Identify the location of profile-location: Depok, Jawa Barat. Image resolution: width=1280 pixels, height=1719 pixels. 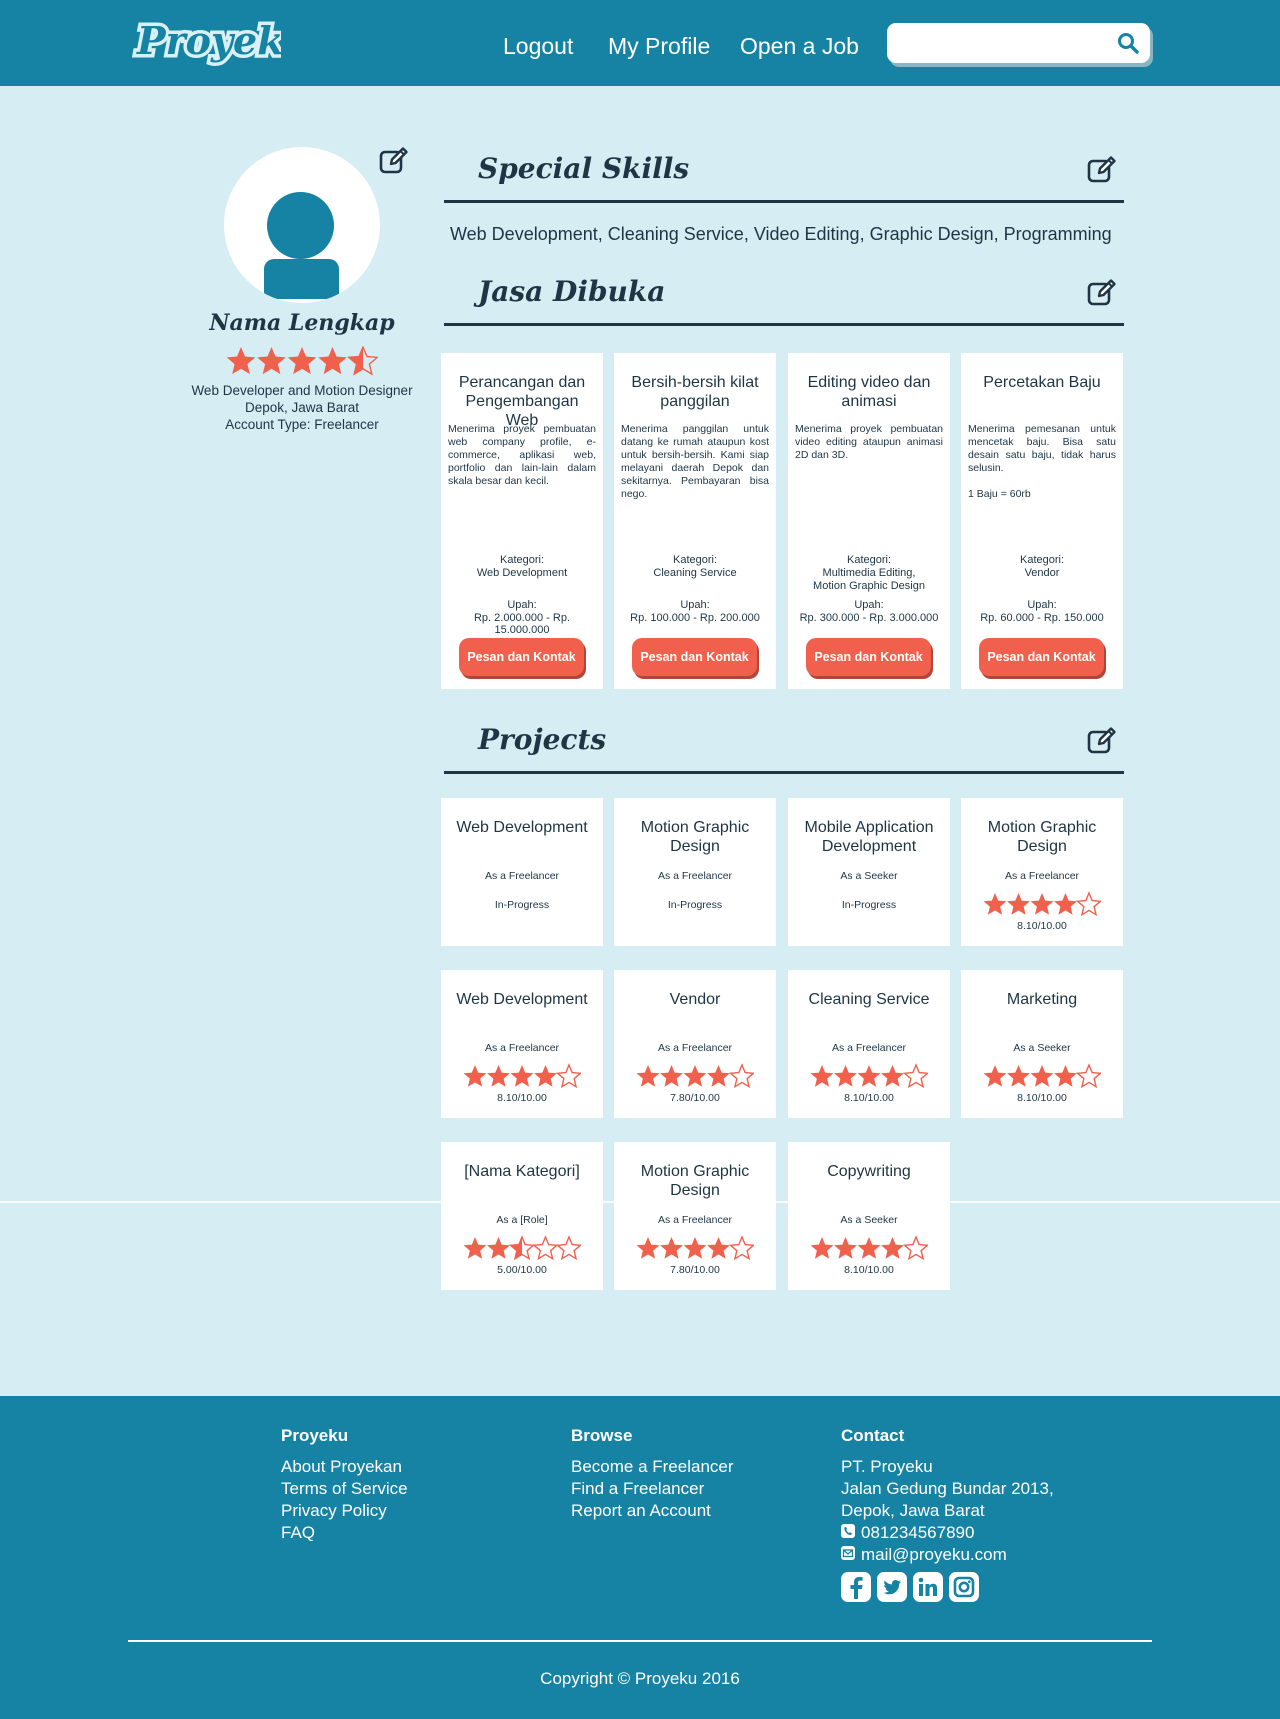
(302, 407).